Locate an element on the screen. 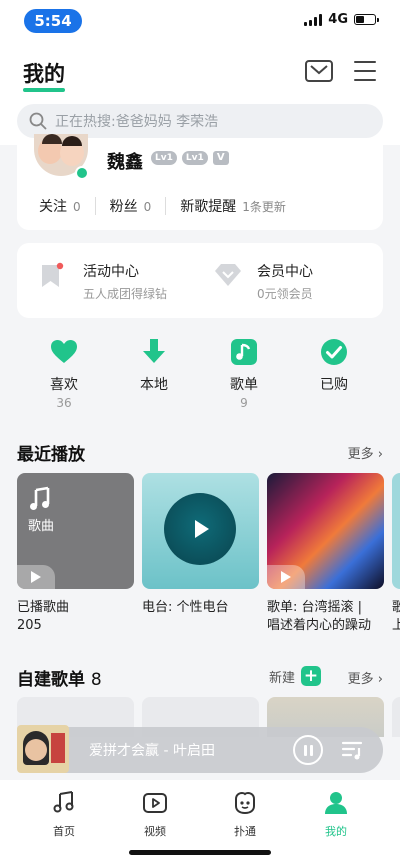  card-caption: 歌单: 台湾摇滚 | 唱述着内心的躁动 is located at coordinates (325, 617).